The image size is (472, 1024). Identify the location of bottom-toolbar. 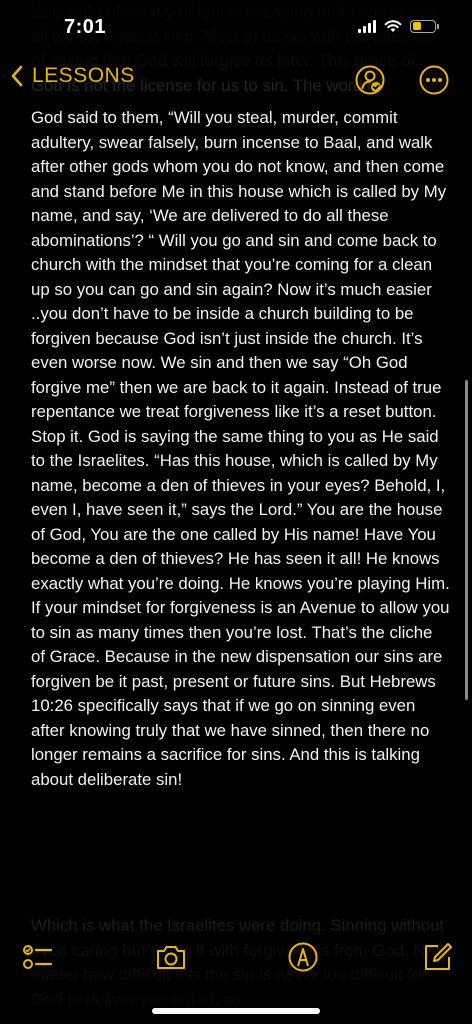
(236, 965).